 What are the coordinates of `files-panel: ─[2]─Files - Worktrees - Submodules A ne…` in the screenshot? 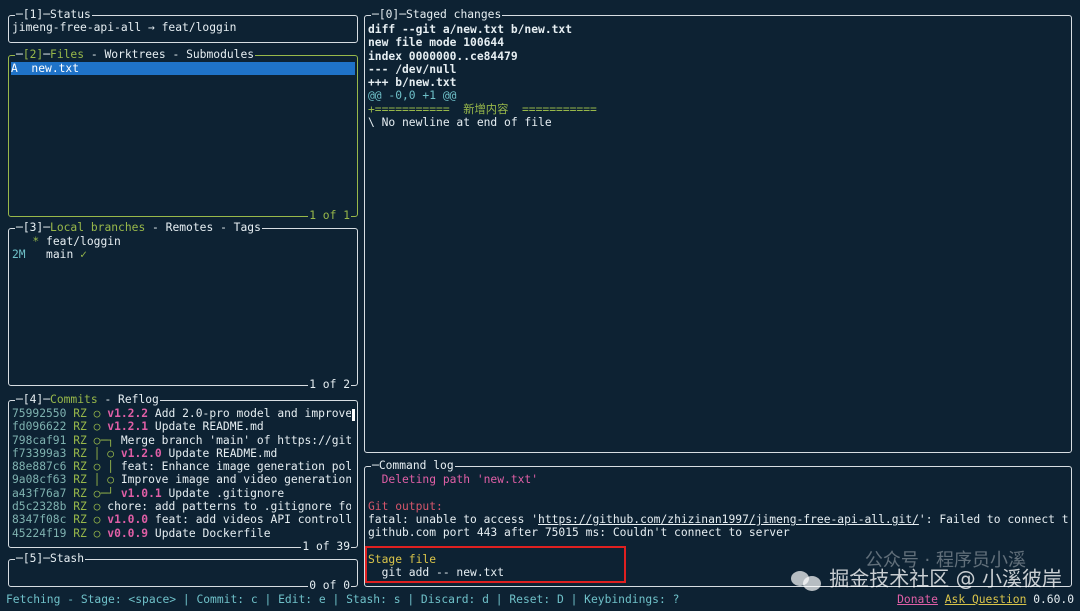 It's located at (183, 135).